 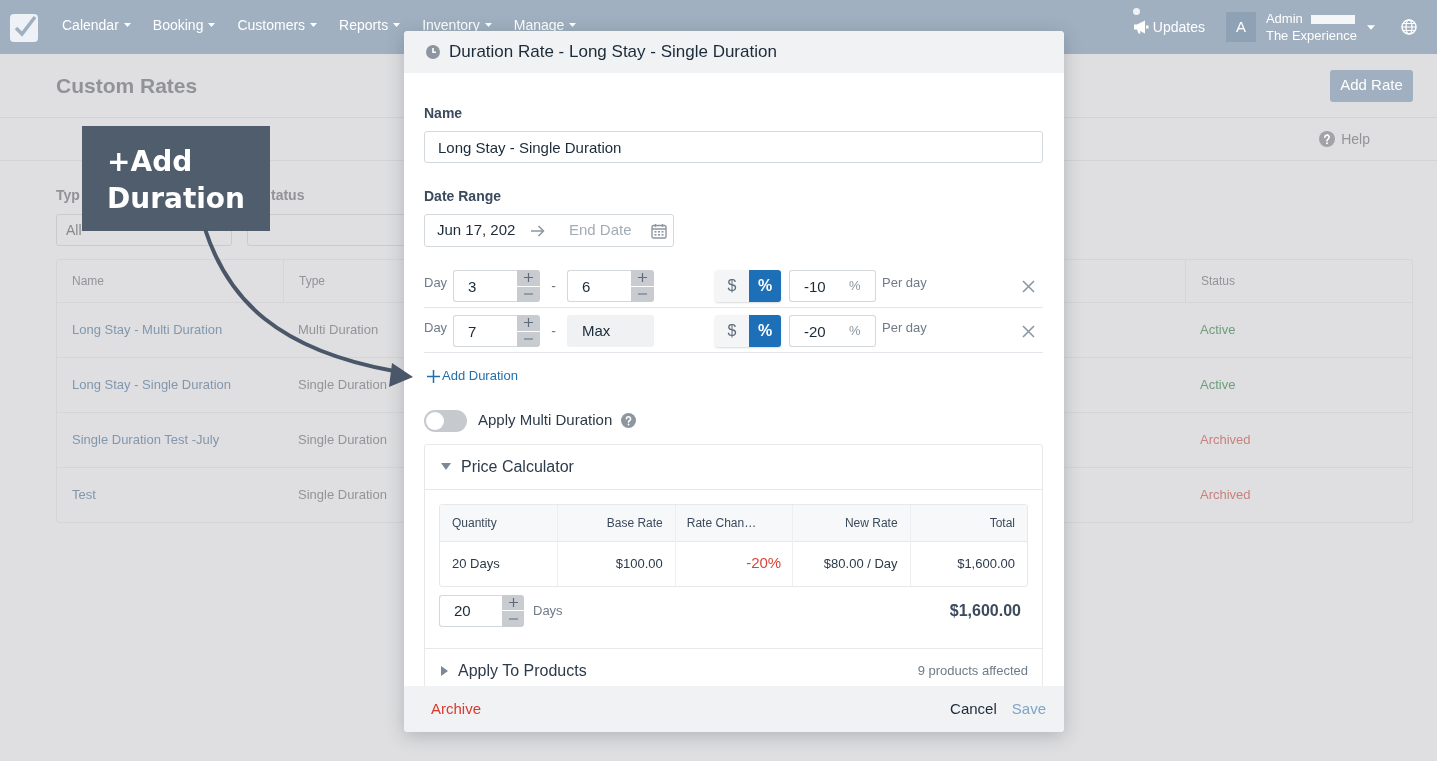 I want to click on day-start-input: 3, so click(x=485, y=286).